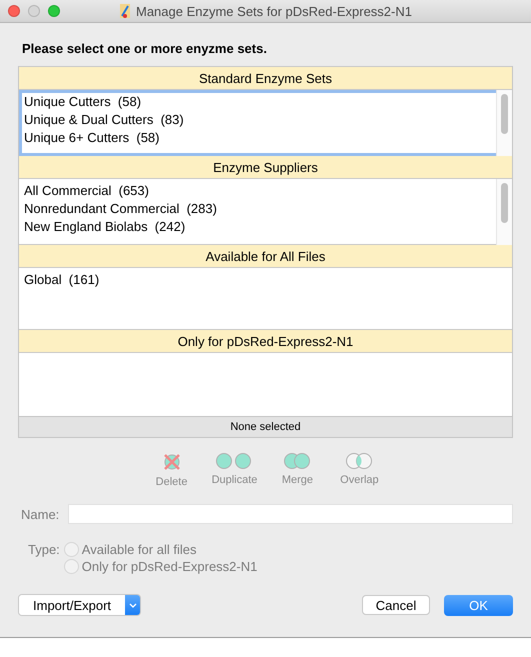 The image size is (531, 657). What do you see at coordinates (54, 11) in the screenshot?
I see `zoom-button` at bounding box center [54, 11].